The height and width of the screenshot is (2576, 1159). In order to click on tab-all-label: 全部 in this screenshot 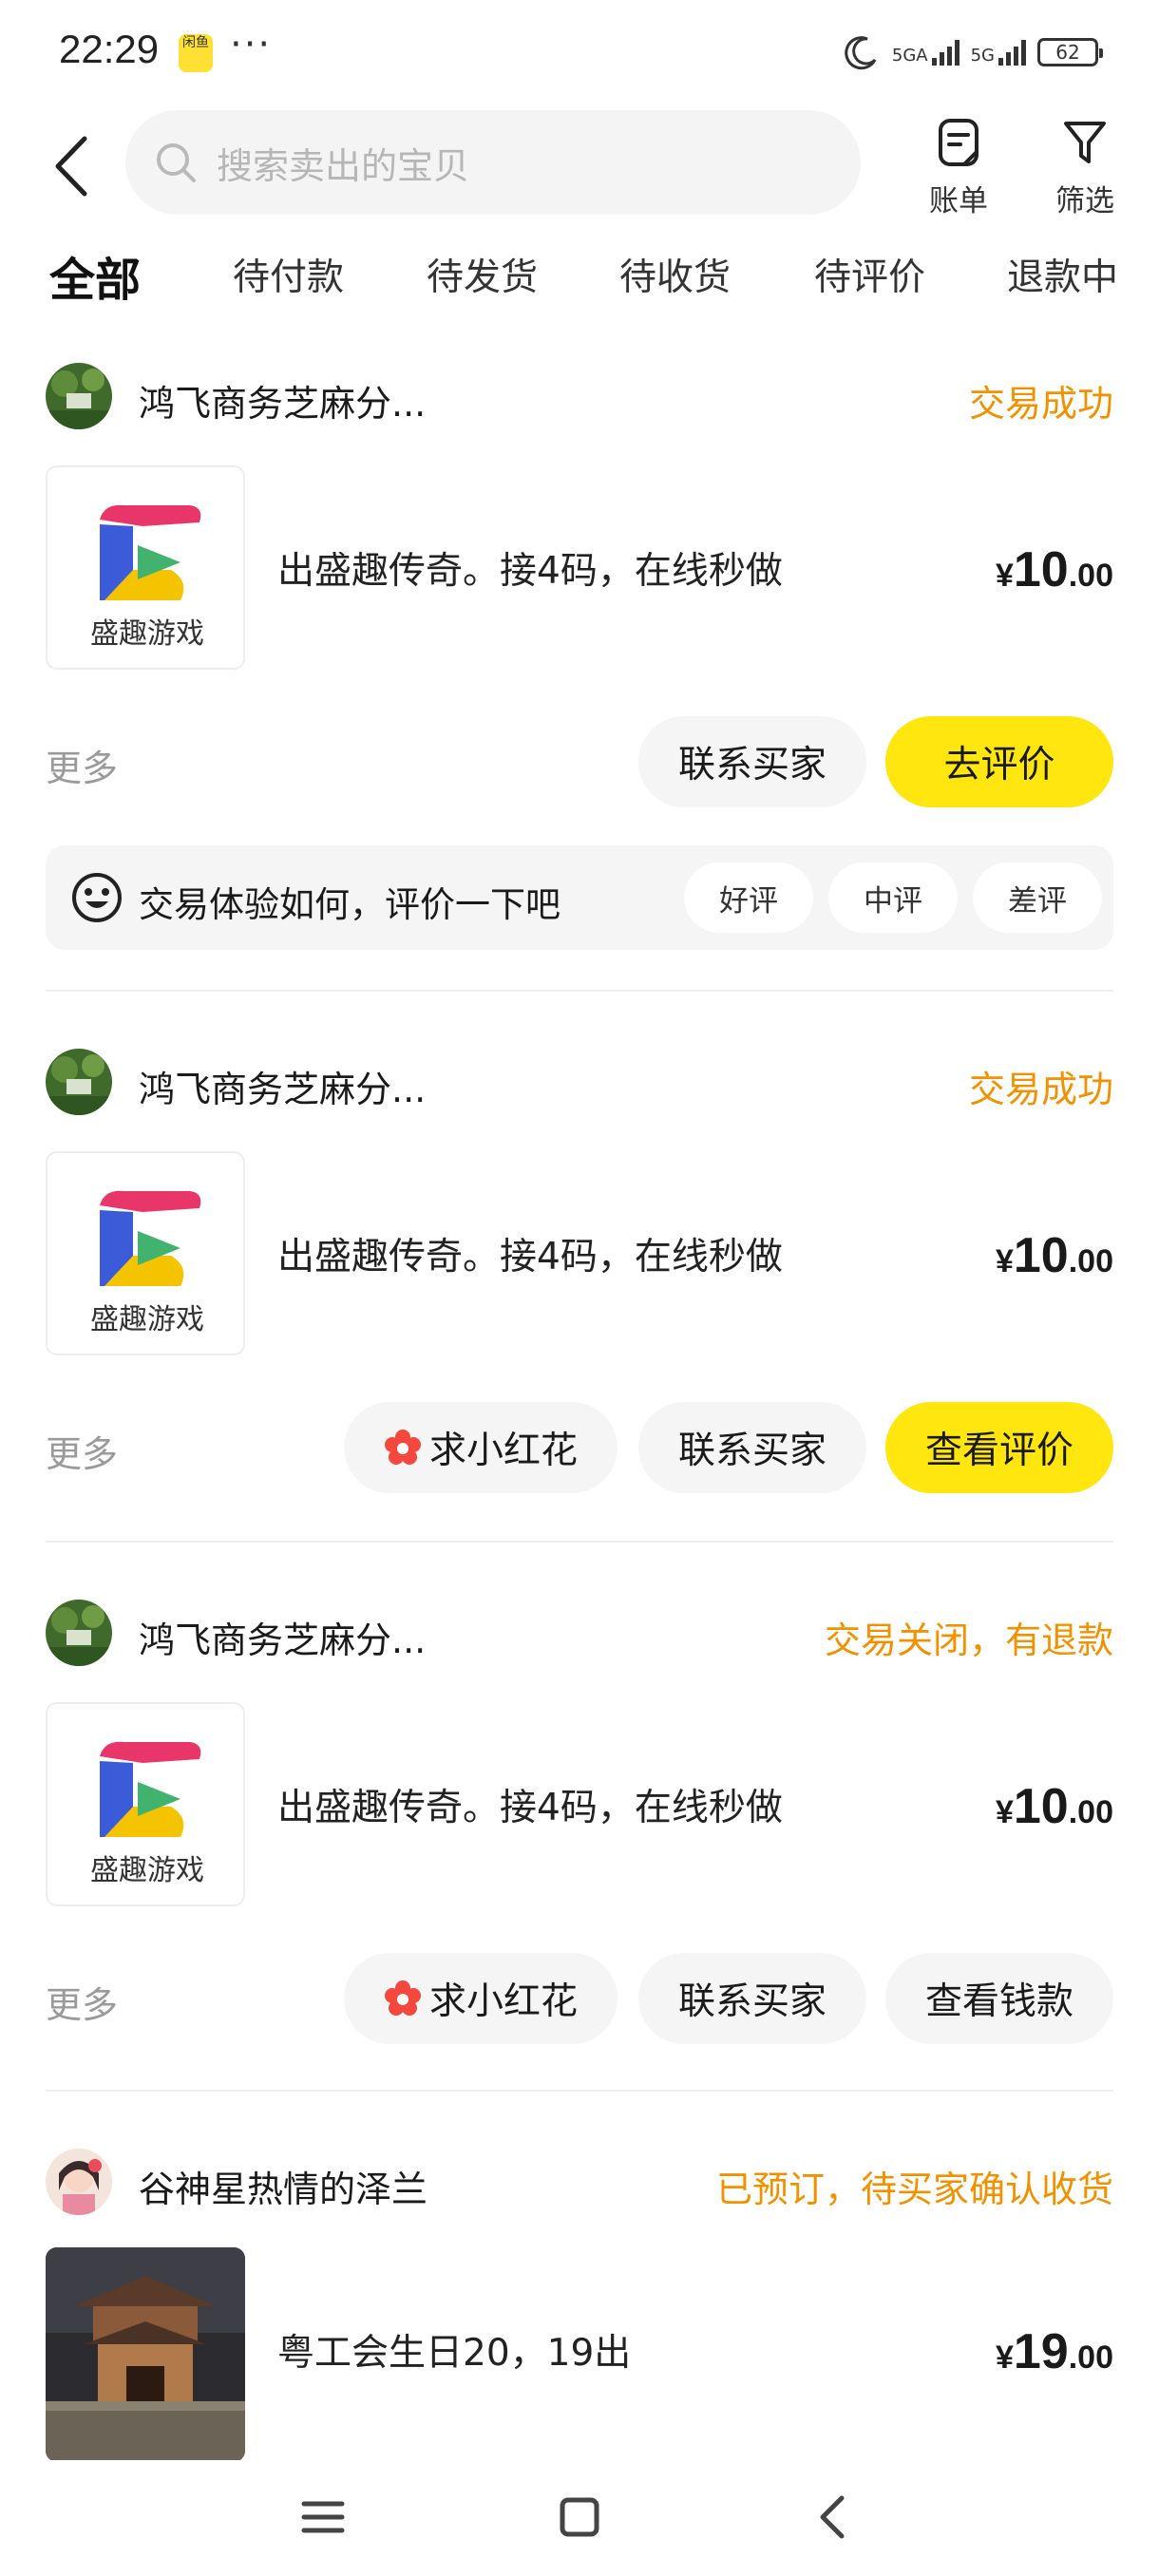, I will do `click(95, 280)`.